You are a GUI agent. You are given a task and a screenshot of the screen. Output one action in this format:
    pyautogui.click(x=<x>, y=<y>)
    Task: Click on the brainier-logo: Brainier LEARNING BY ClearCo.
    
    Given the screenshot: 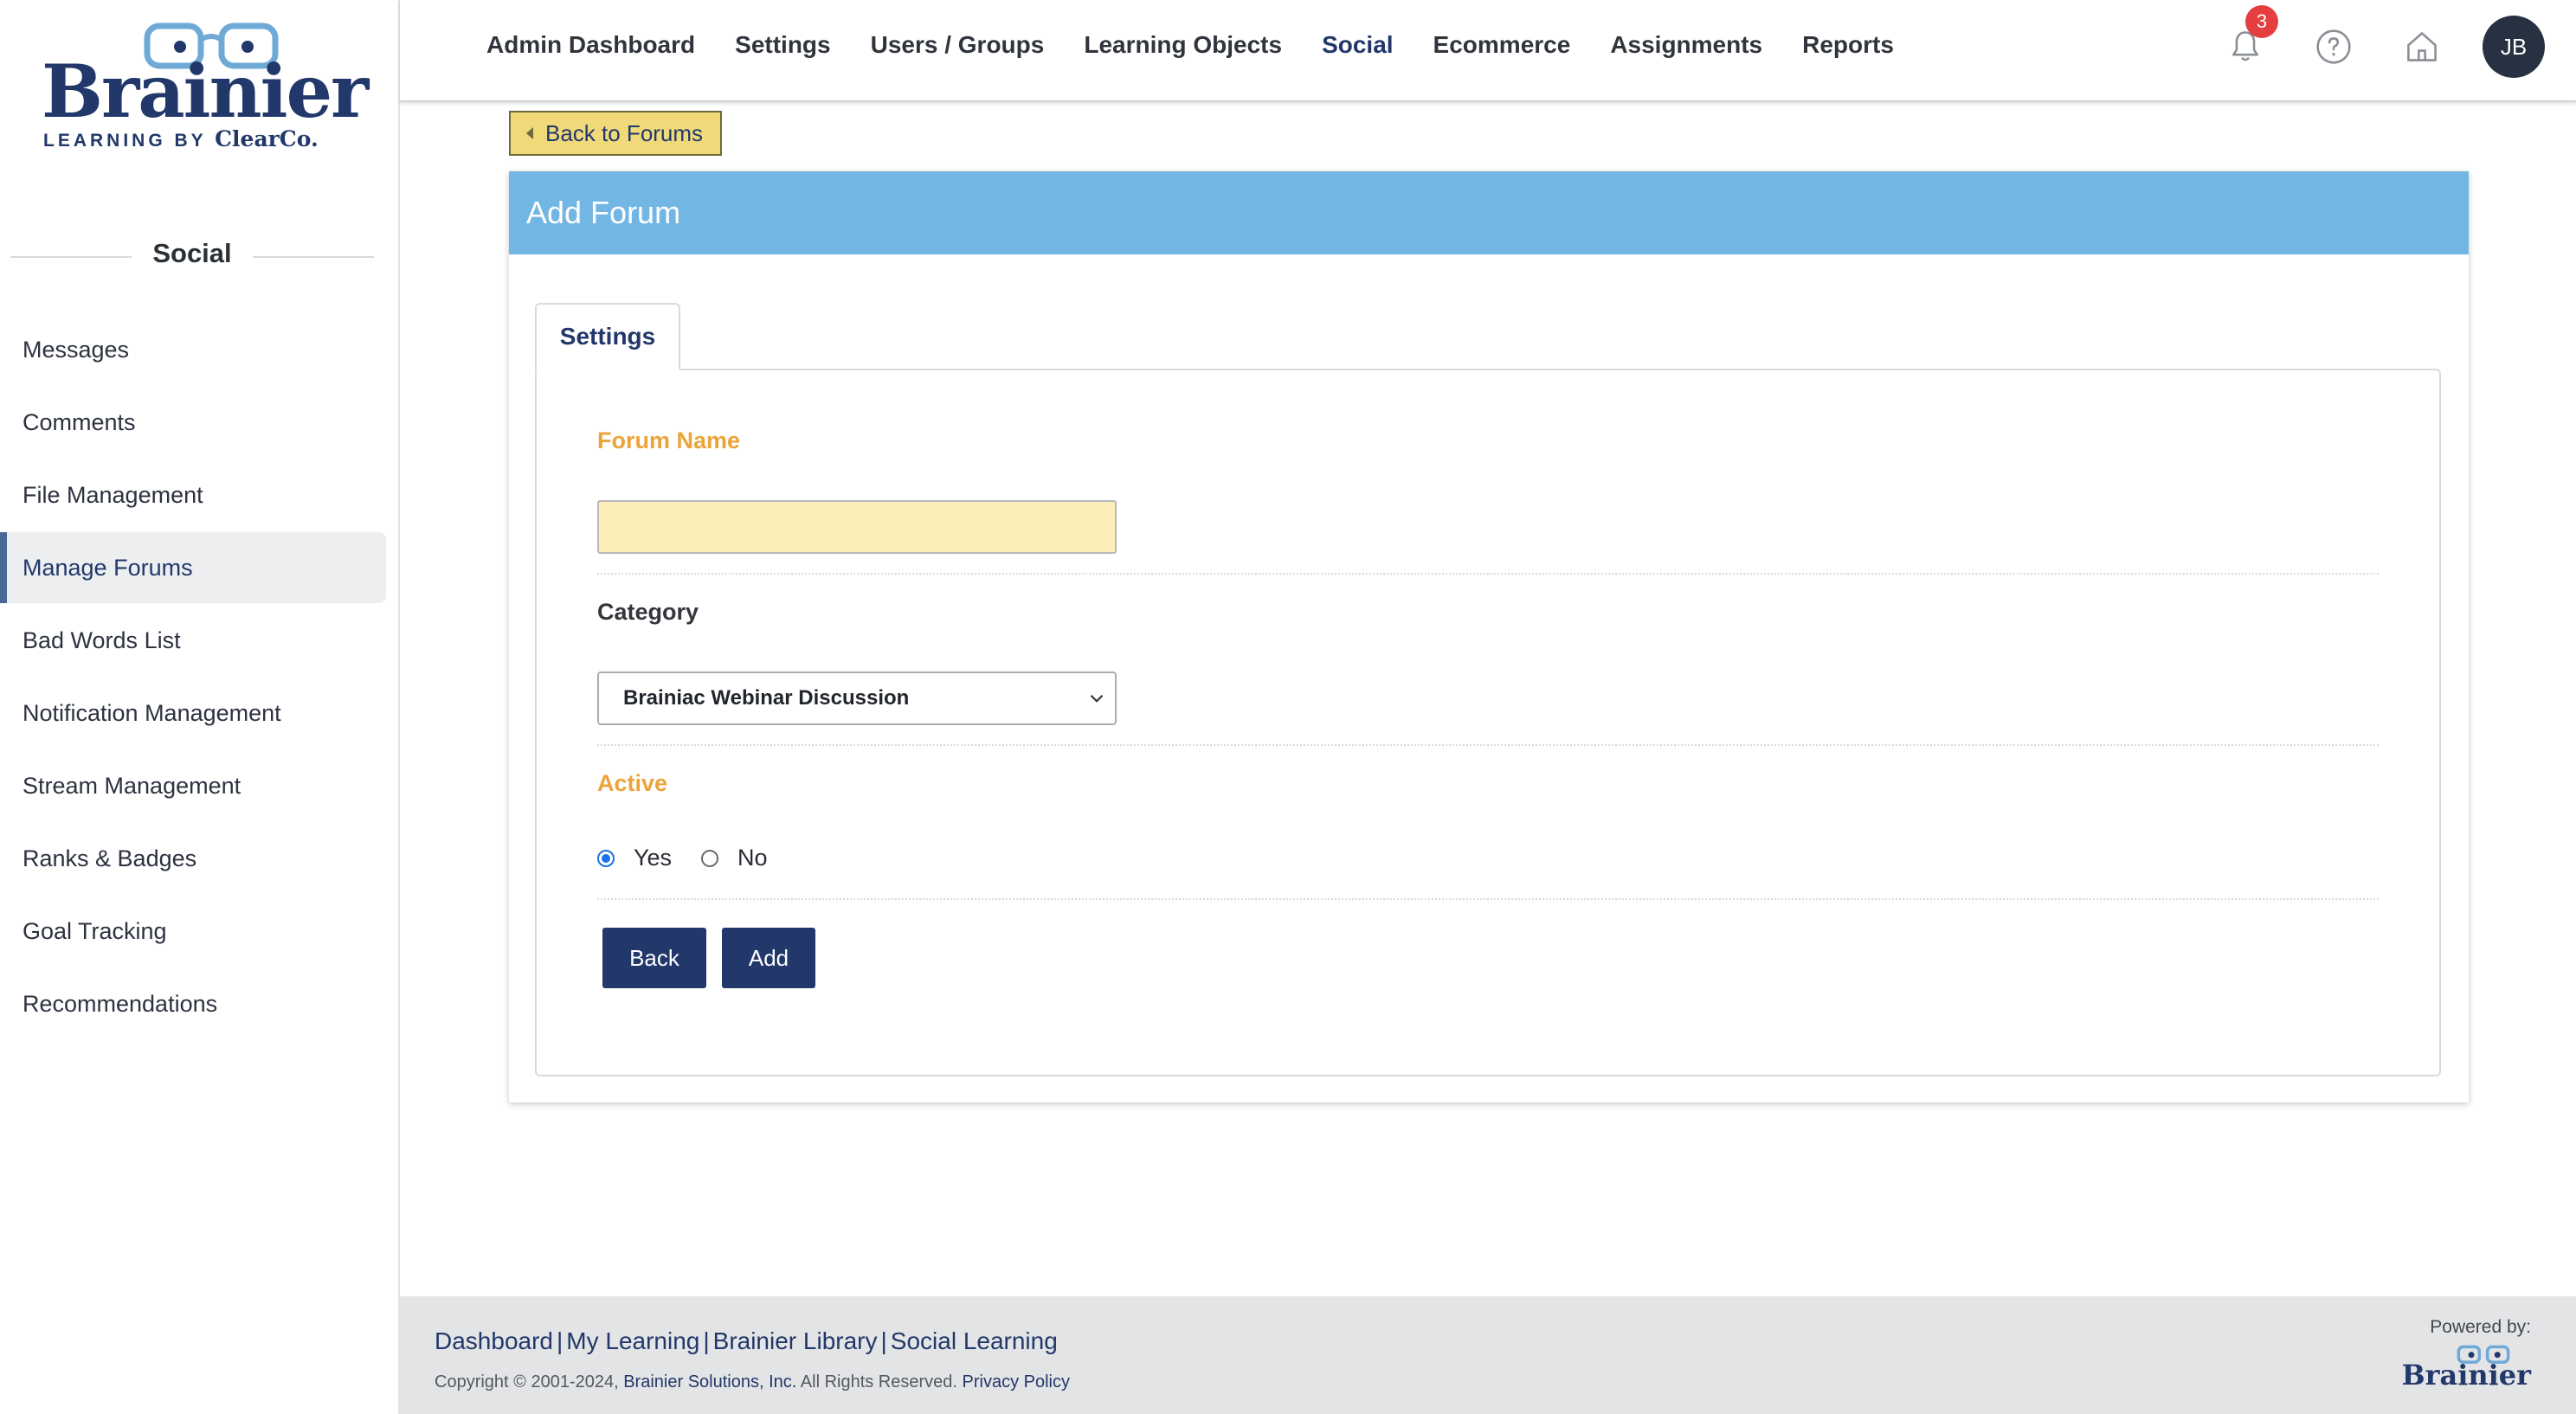 What is the action you would take?
    pyautogui.click(x=205, y=90)
    